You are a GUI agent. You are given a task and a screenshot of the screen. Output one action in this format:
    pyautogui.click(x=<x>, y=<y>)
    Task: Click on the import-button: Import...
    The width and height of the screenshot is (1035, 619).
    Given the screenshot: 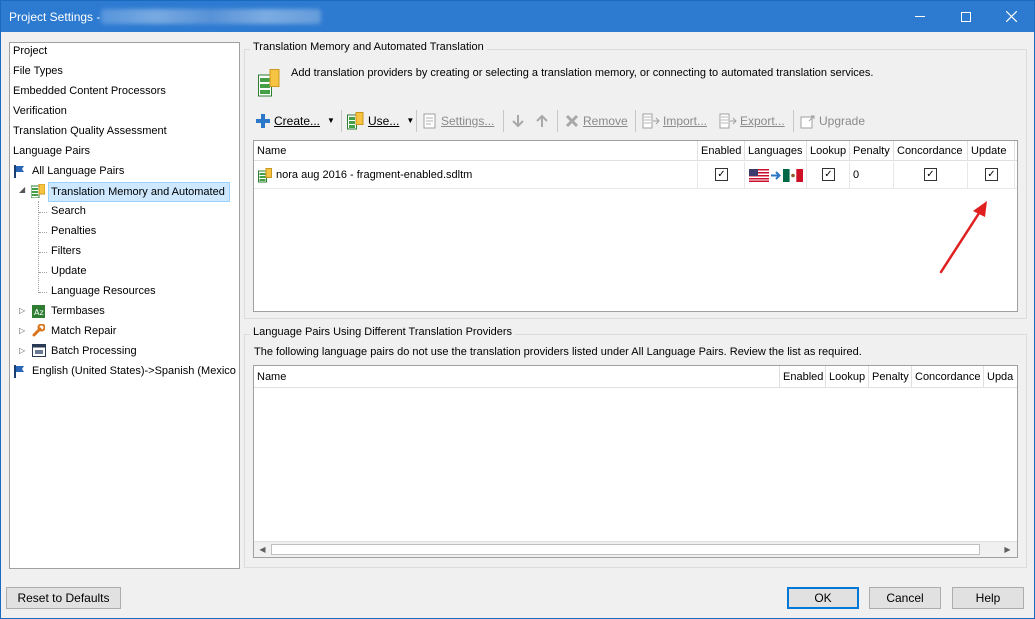 What is the action you would take?
    pyautogui.click(x=674, y=121)
    